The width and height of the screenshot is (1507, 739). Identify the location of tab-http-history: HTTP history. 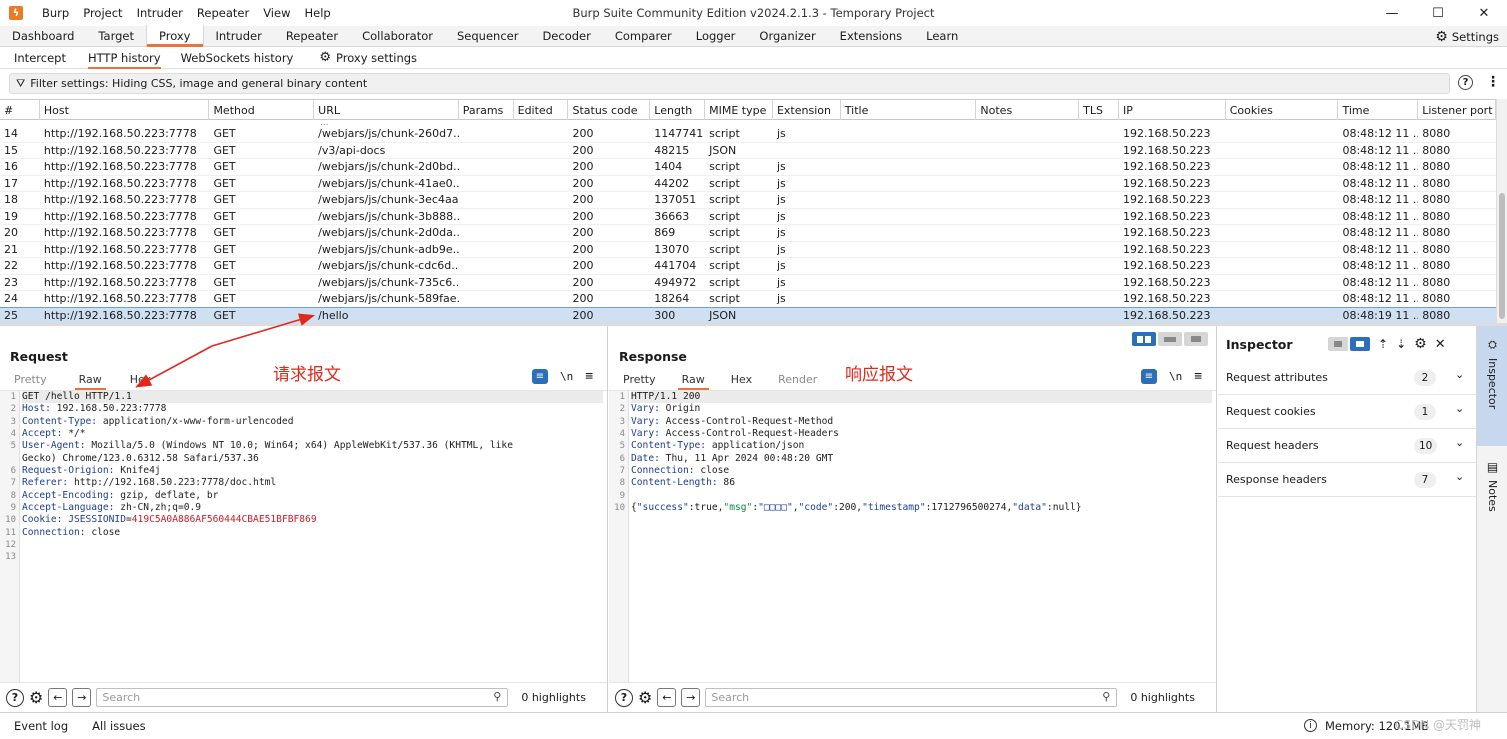
(124, 58).